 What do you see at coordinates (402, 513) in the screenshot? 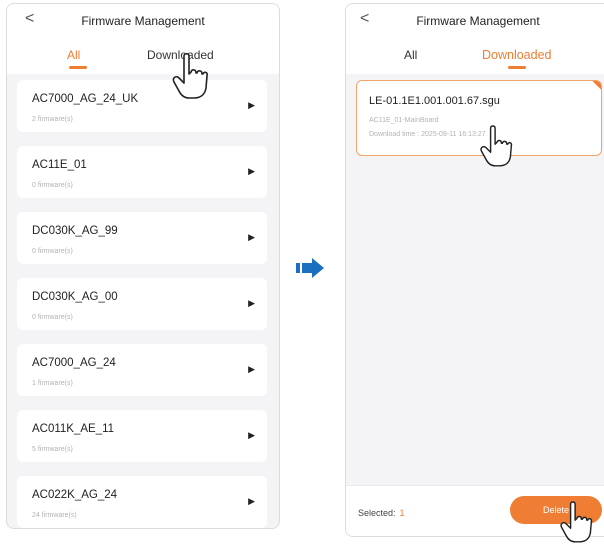
I see `selected-count: 1` at bounding box center [402, 513].